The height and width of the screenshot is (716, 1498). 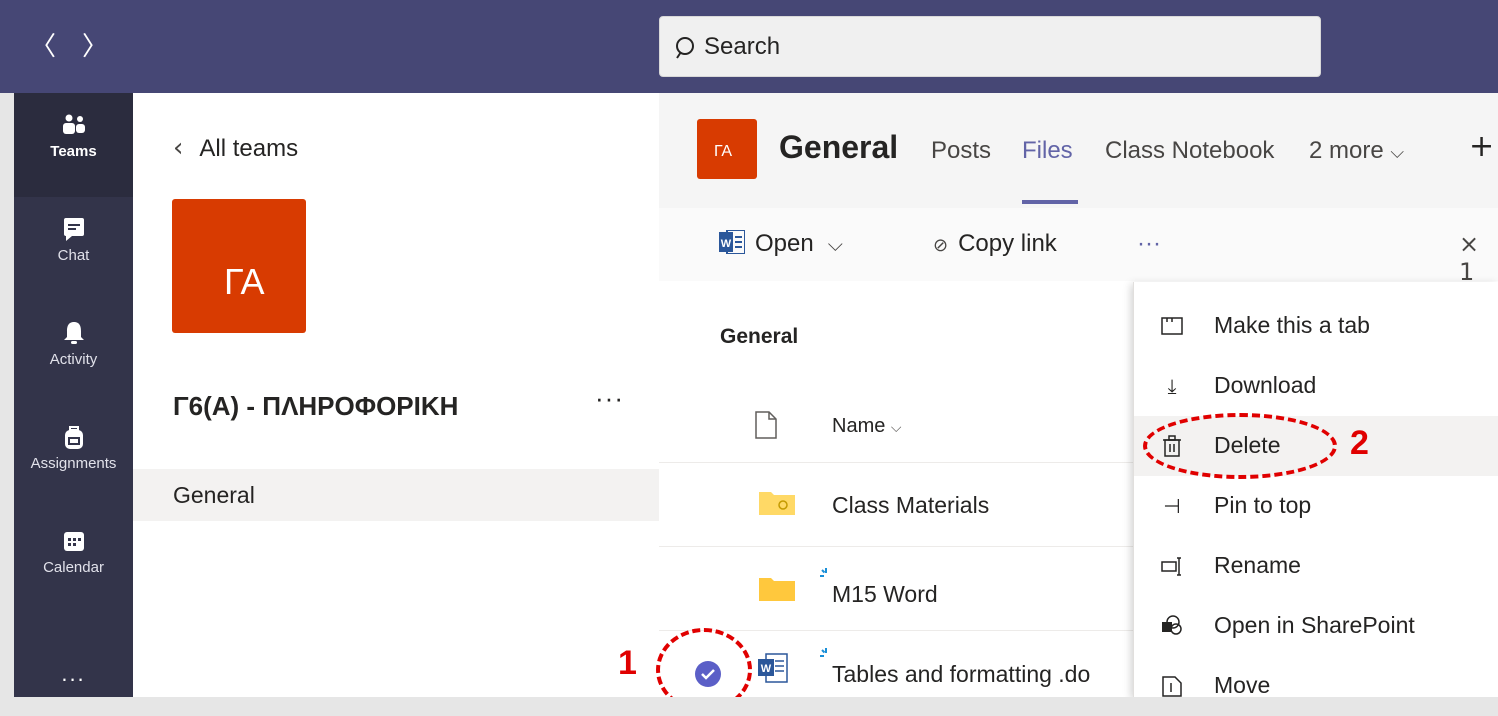 I want to click on app-bar-calendar: Calendar, so click(x=73, y=561).